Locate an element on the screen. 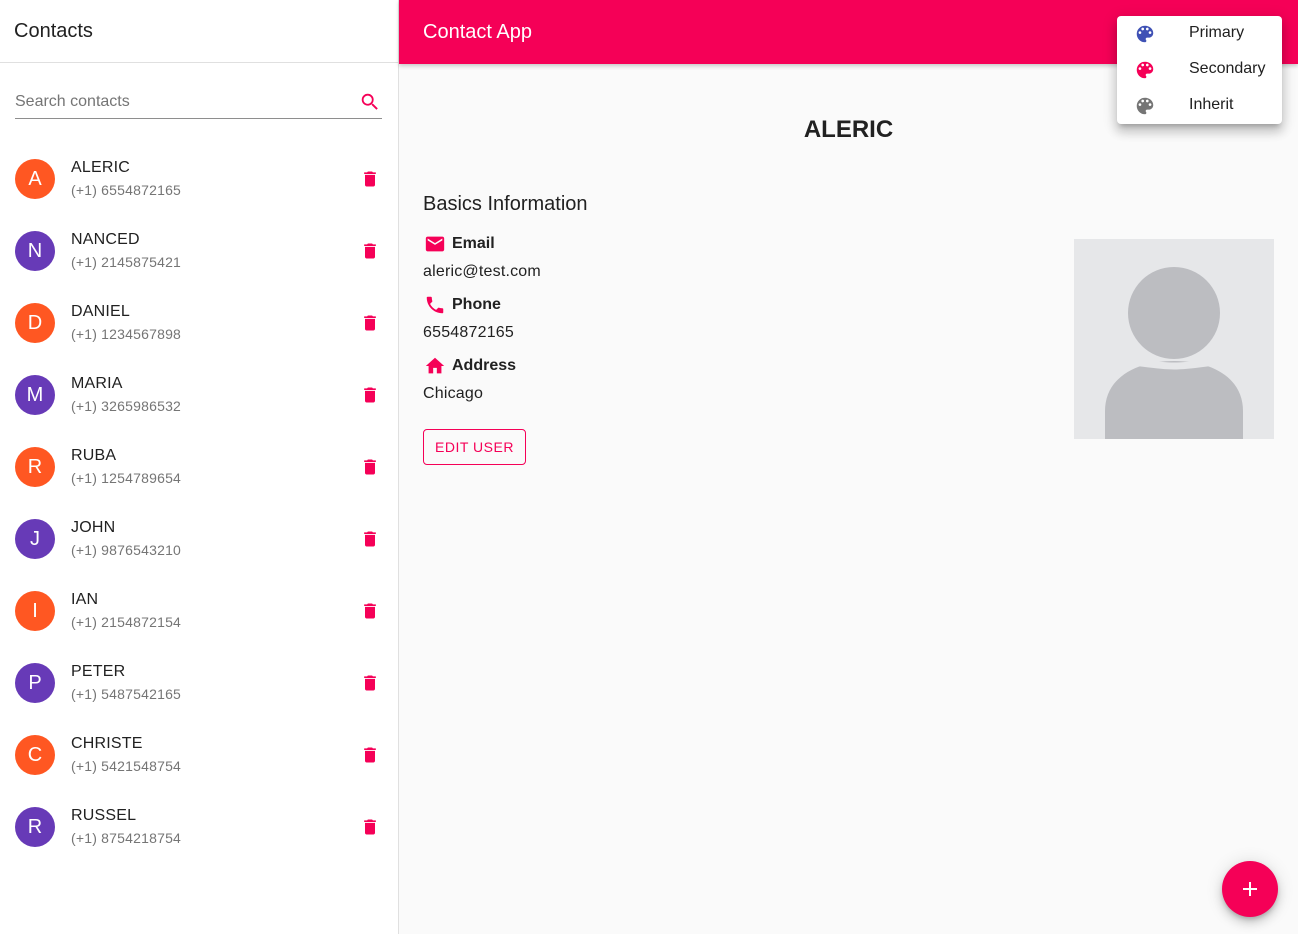 The width and height of the screenshot is (1298, 934). search-input is located at coordinates (186, 102).